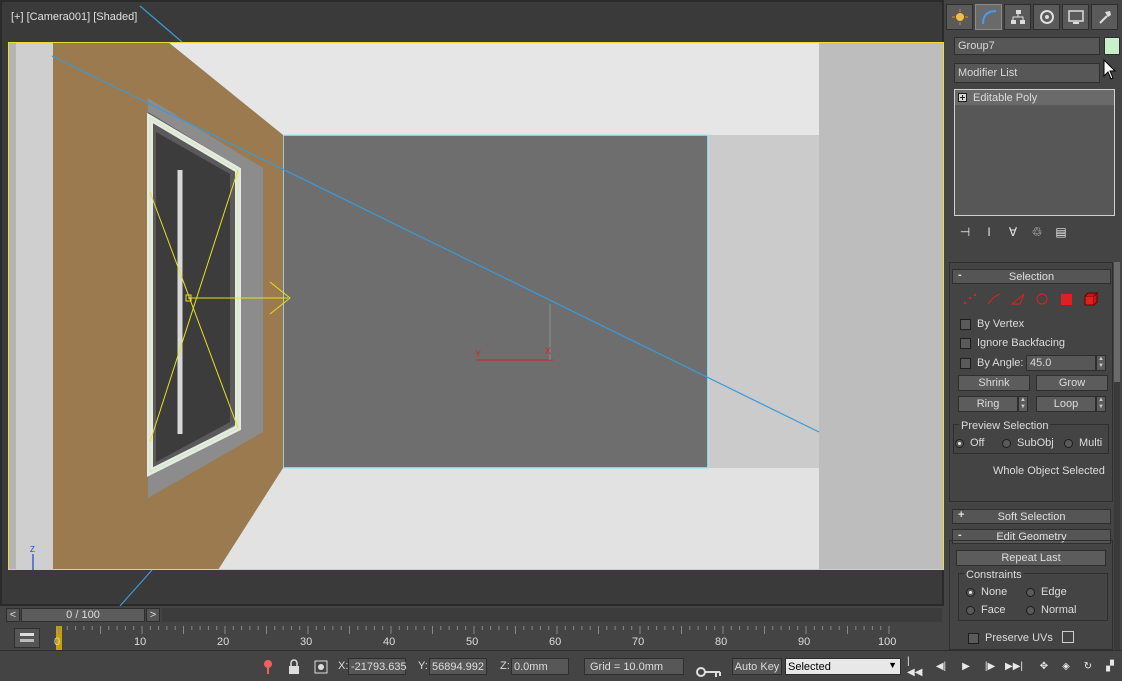  I want to click on expand-icon, so click(962, 97).